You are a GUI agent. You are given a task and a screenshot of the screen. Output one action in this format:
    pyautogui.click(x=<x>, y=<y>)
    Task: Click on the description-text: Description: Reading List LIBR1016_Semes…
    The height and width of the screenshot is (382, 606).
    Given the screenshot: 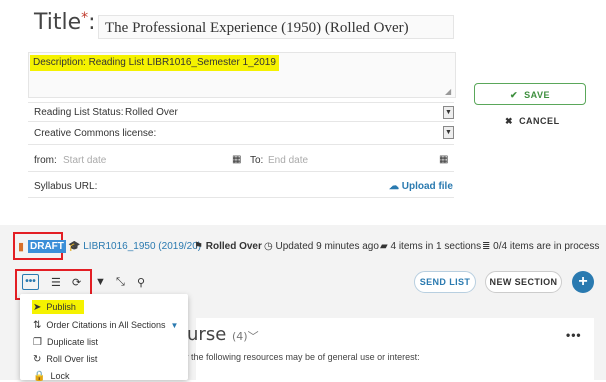 What is the action you would take?
    pyautogui.click(x=154, y=63)
    